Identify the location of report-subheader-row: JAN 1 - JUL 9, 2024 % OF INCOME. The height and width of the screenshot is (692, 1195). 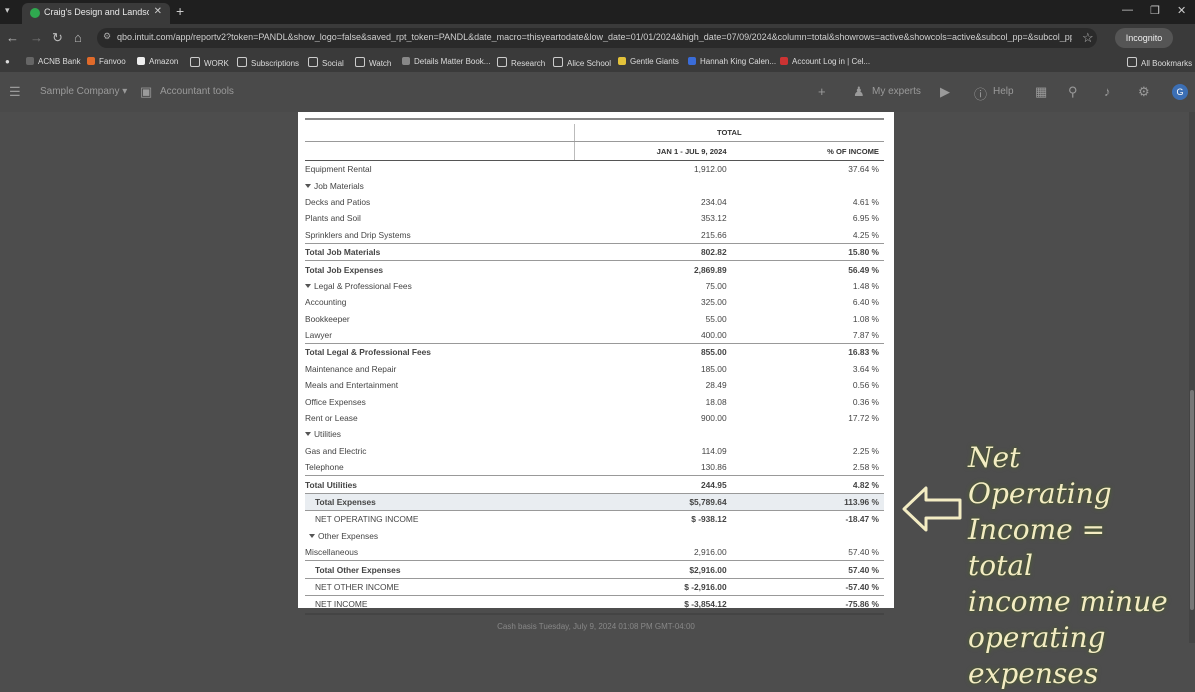
(594, 151).